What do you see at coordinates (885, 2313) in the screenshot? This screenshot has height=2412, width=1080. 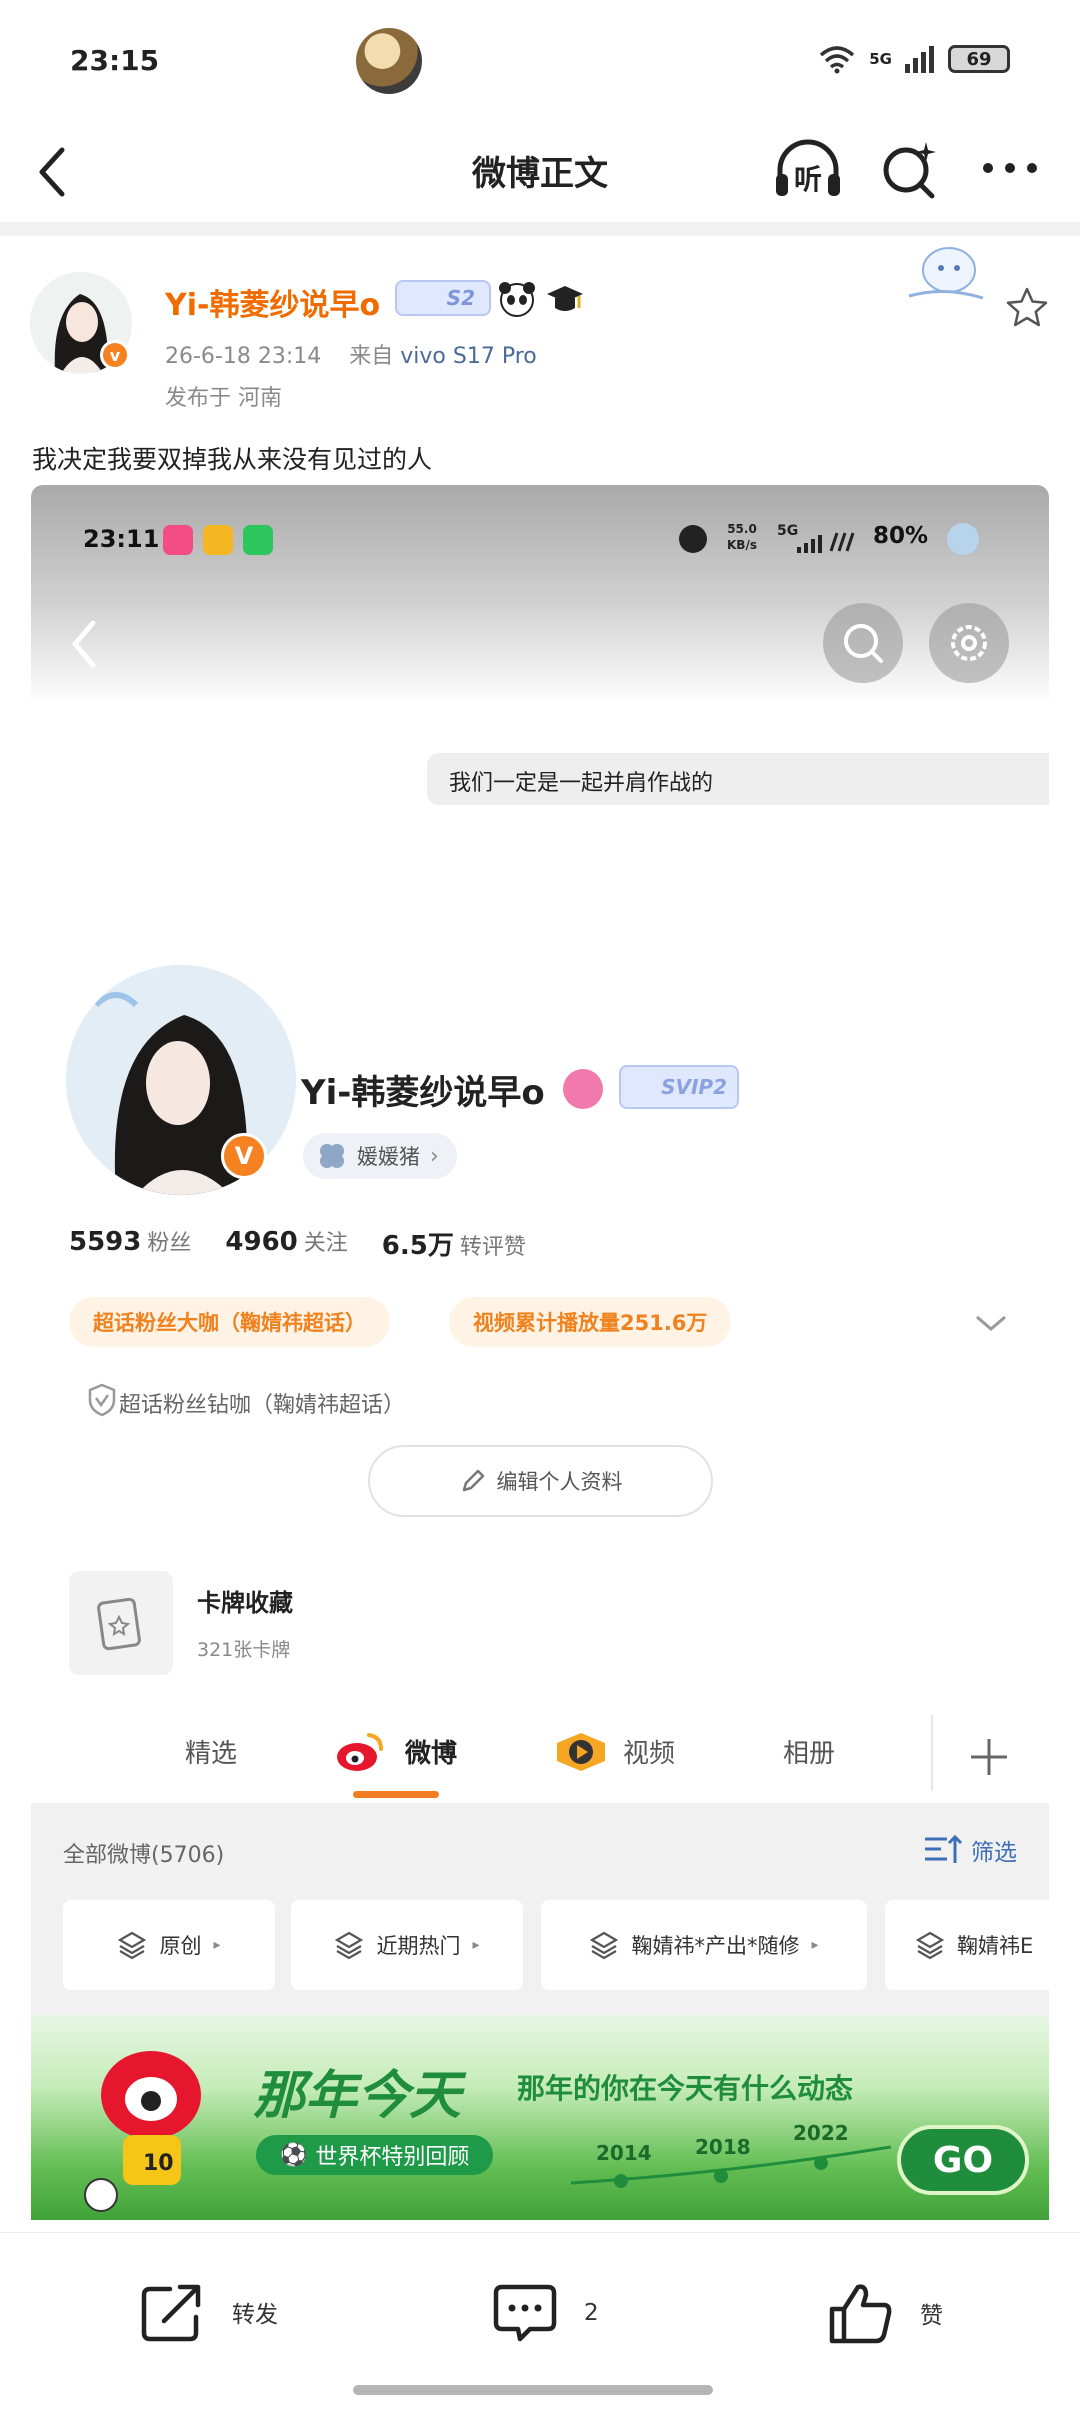 I see `like-button: 赞` at bounding box center [885, 2313].